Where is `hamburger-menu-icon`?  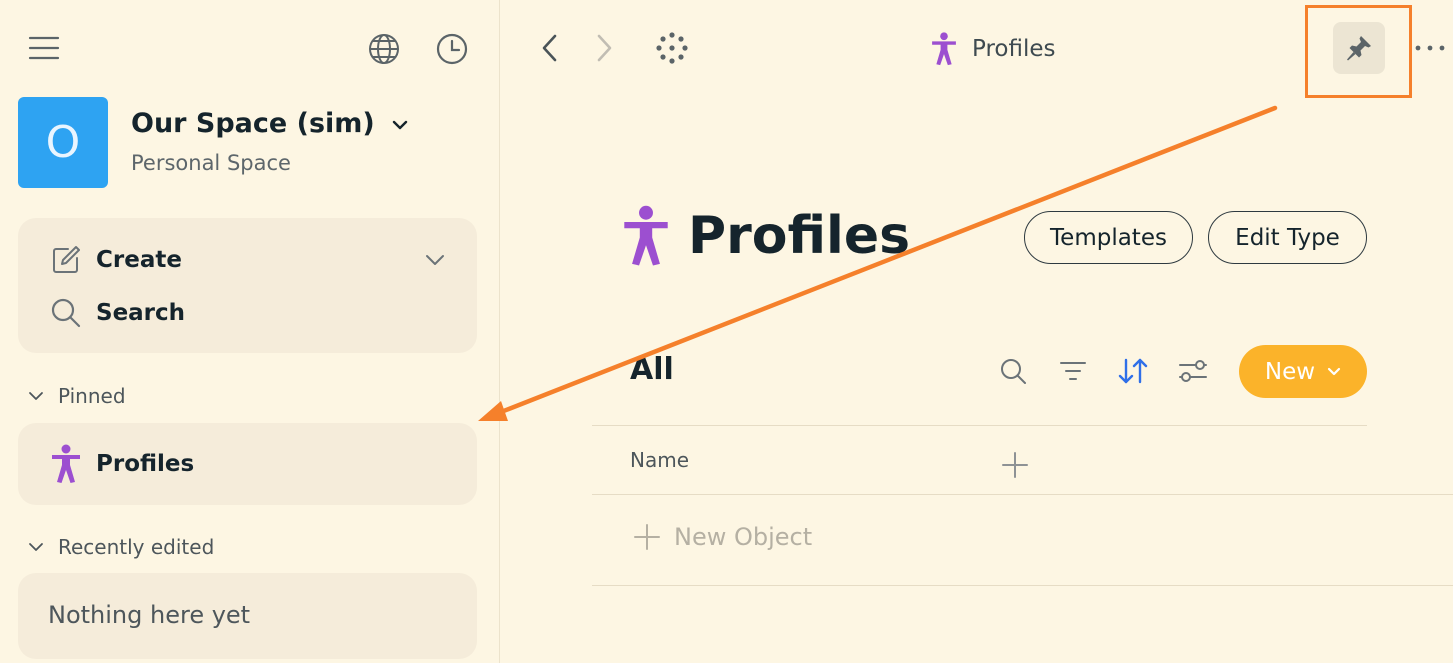
hamburger-menu-icon is located at coordinates (44, 48).